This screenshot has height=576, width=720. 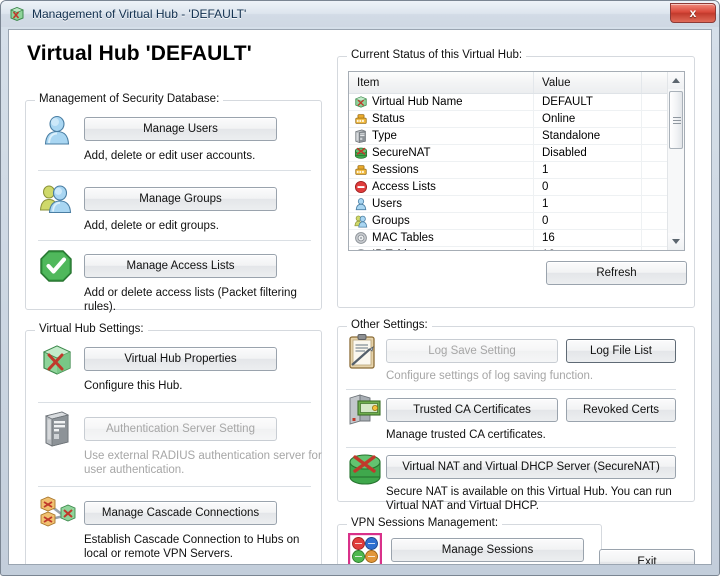 I want to click on vpn-sessions-group-label: VPN Sessions Management:, so click(x=425, y=523).